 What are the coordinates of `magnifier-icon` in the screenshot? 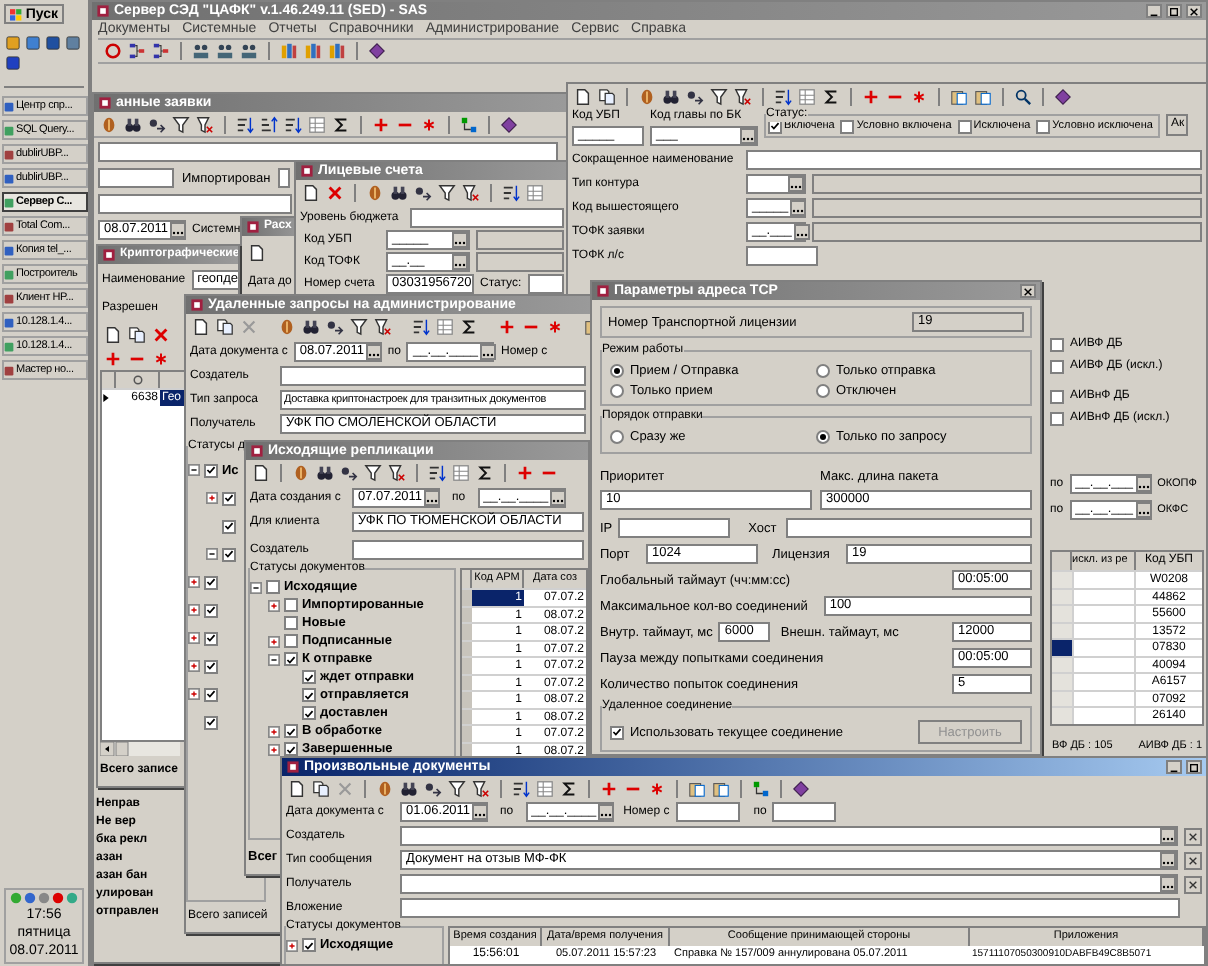 It's located at (1023, 96).